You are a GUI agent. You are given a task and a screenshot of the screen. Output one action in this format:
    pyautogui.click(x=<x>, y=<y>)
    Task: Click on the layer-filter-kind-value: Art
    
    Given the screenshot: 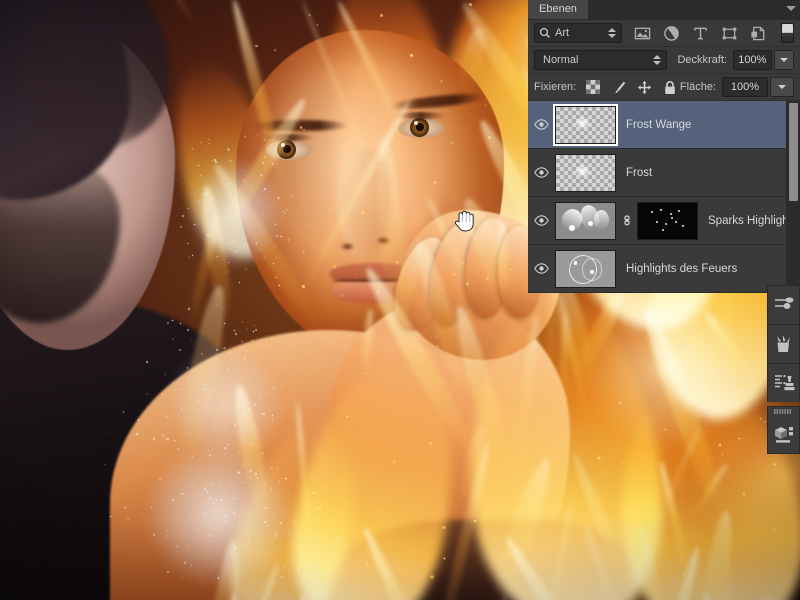 What is the action you would take?
    pyautogui.click(x=562, y=33)
    